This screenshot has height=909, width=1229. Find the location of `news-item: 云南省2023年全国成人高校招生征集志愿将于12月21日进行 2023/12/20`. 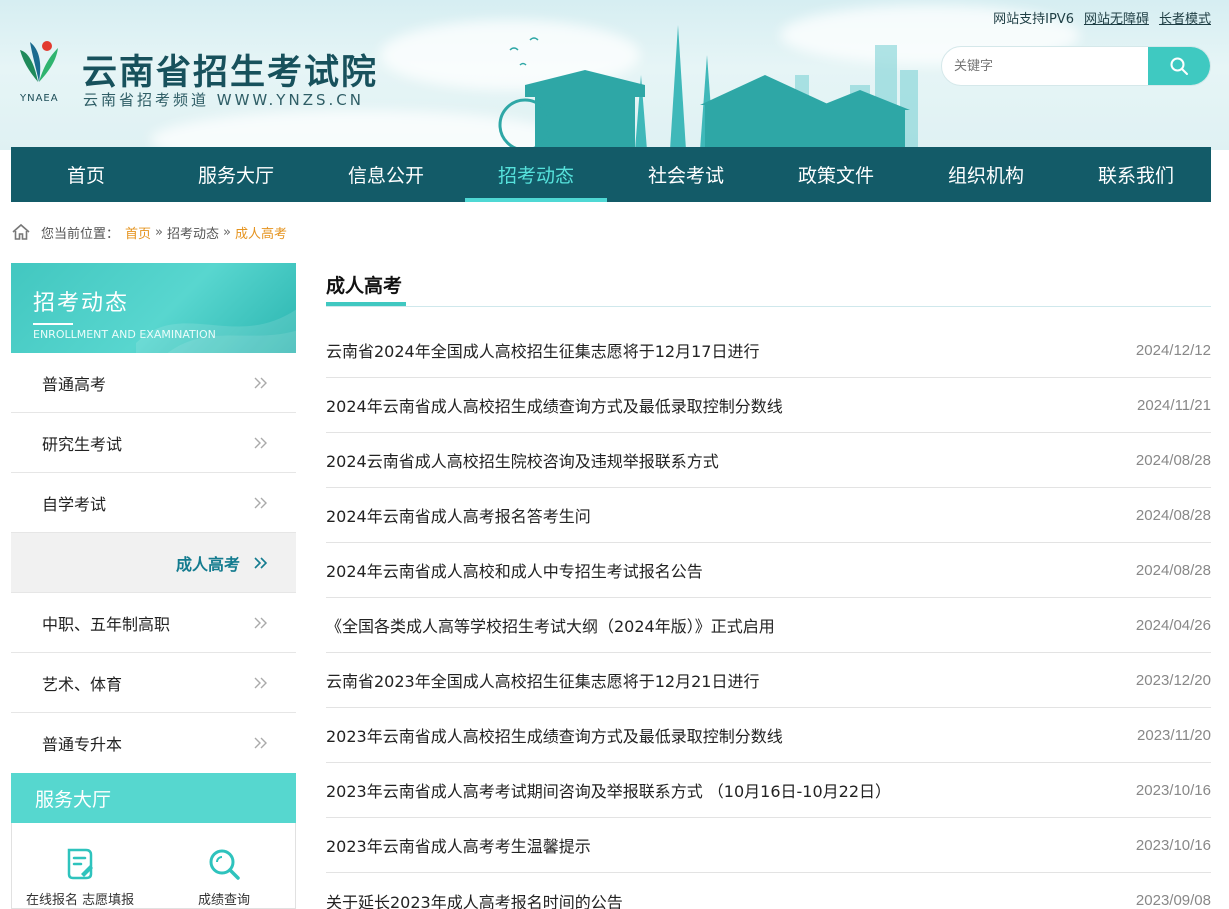

news-item: 云南省2023年全国成人高校招生征集志愿将于12月21日进行 2023/12/20 is located at coordinates (768, 680).